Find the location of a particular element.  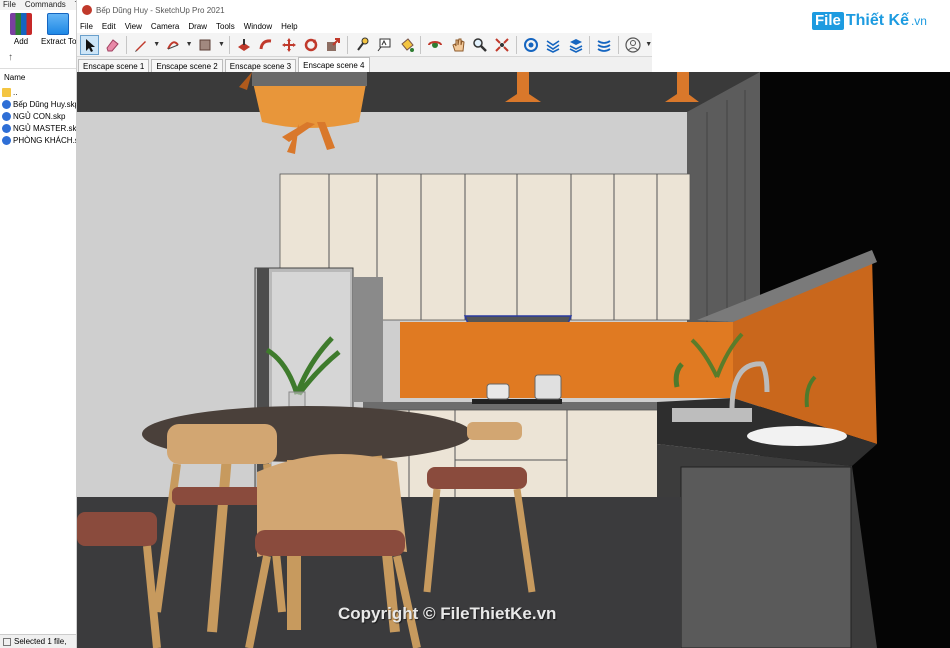

menu-camera: Camera is located at coordinates (165, 26).